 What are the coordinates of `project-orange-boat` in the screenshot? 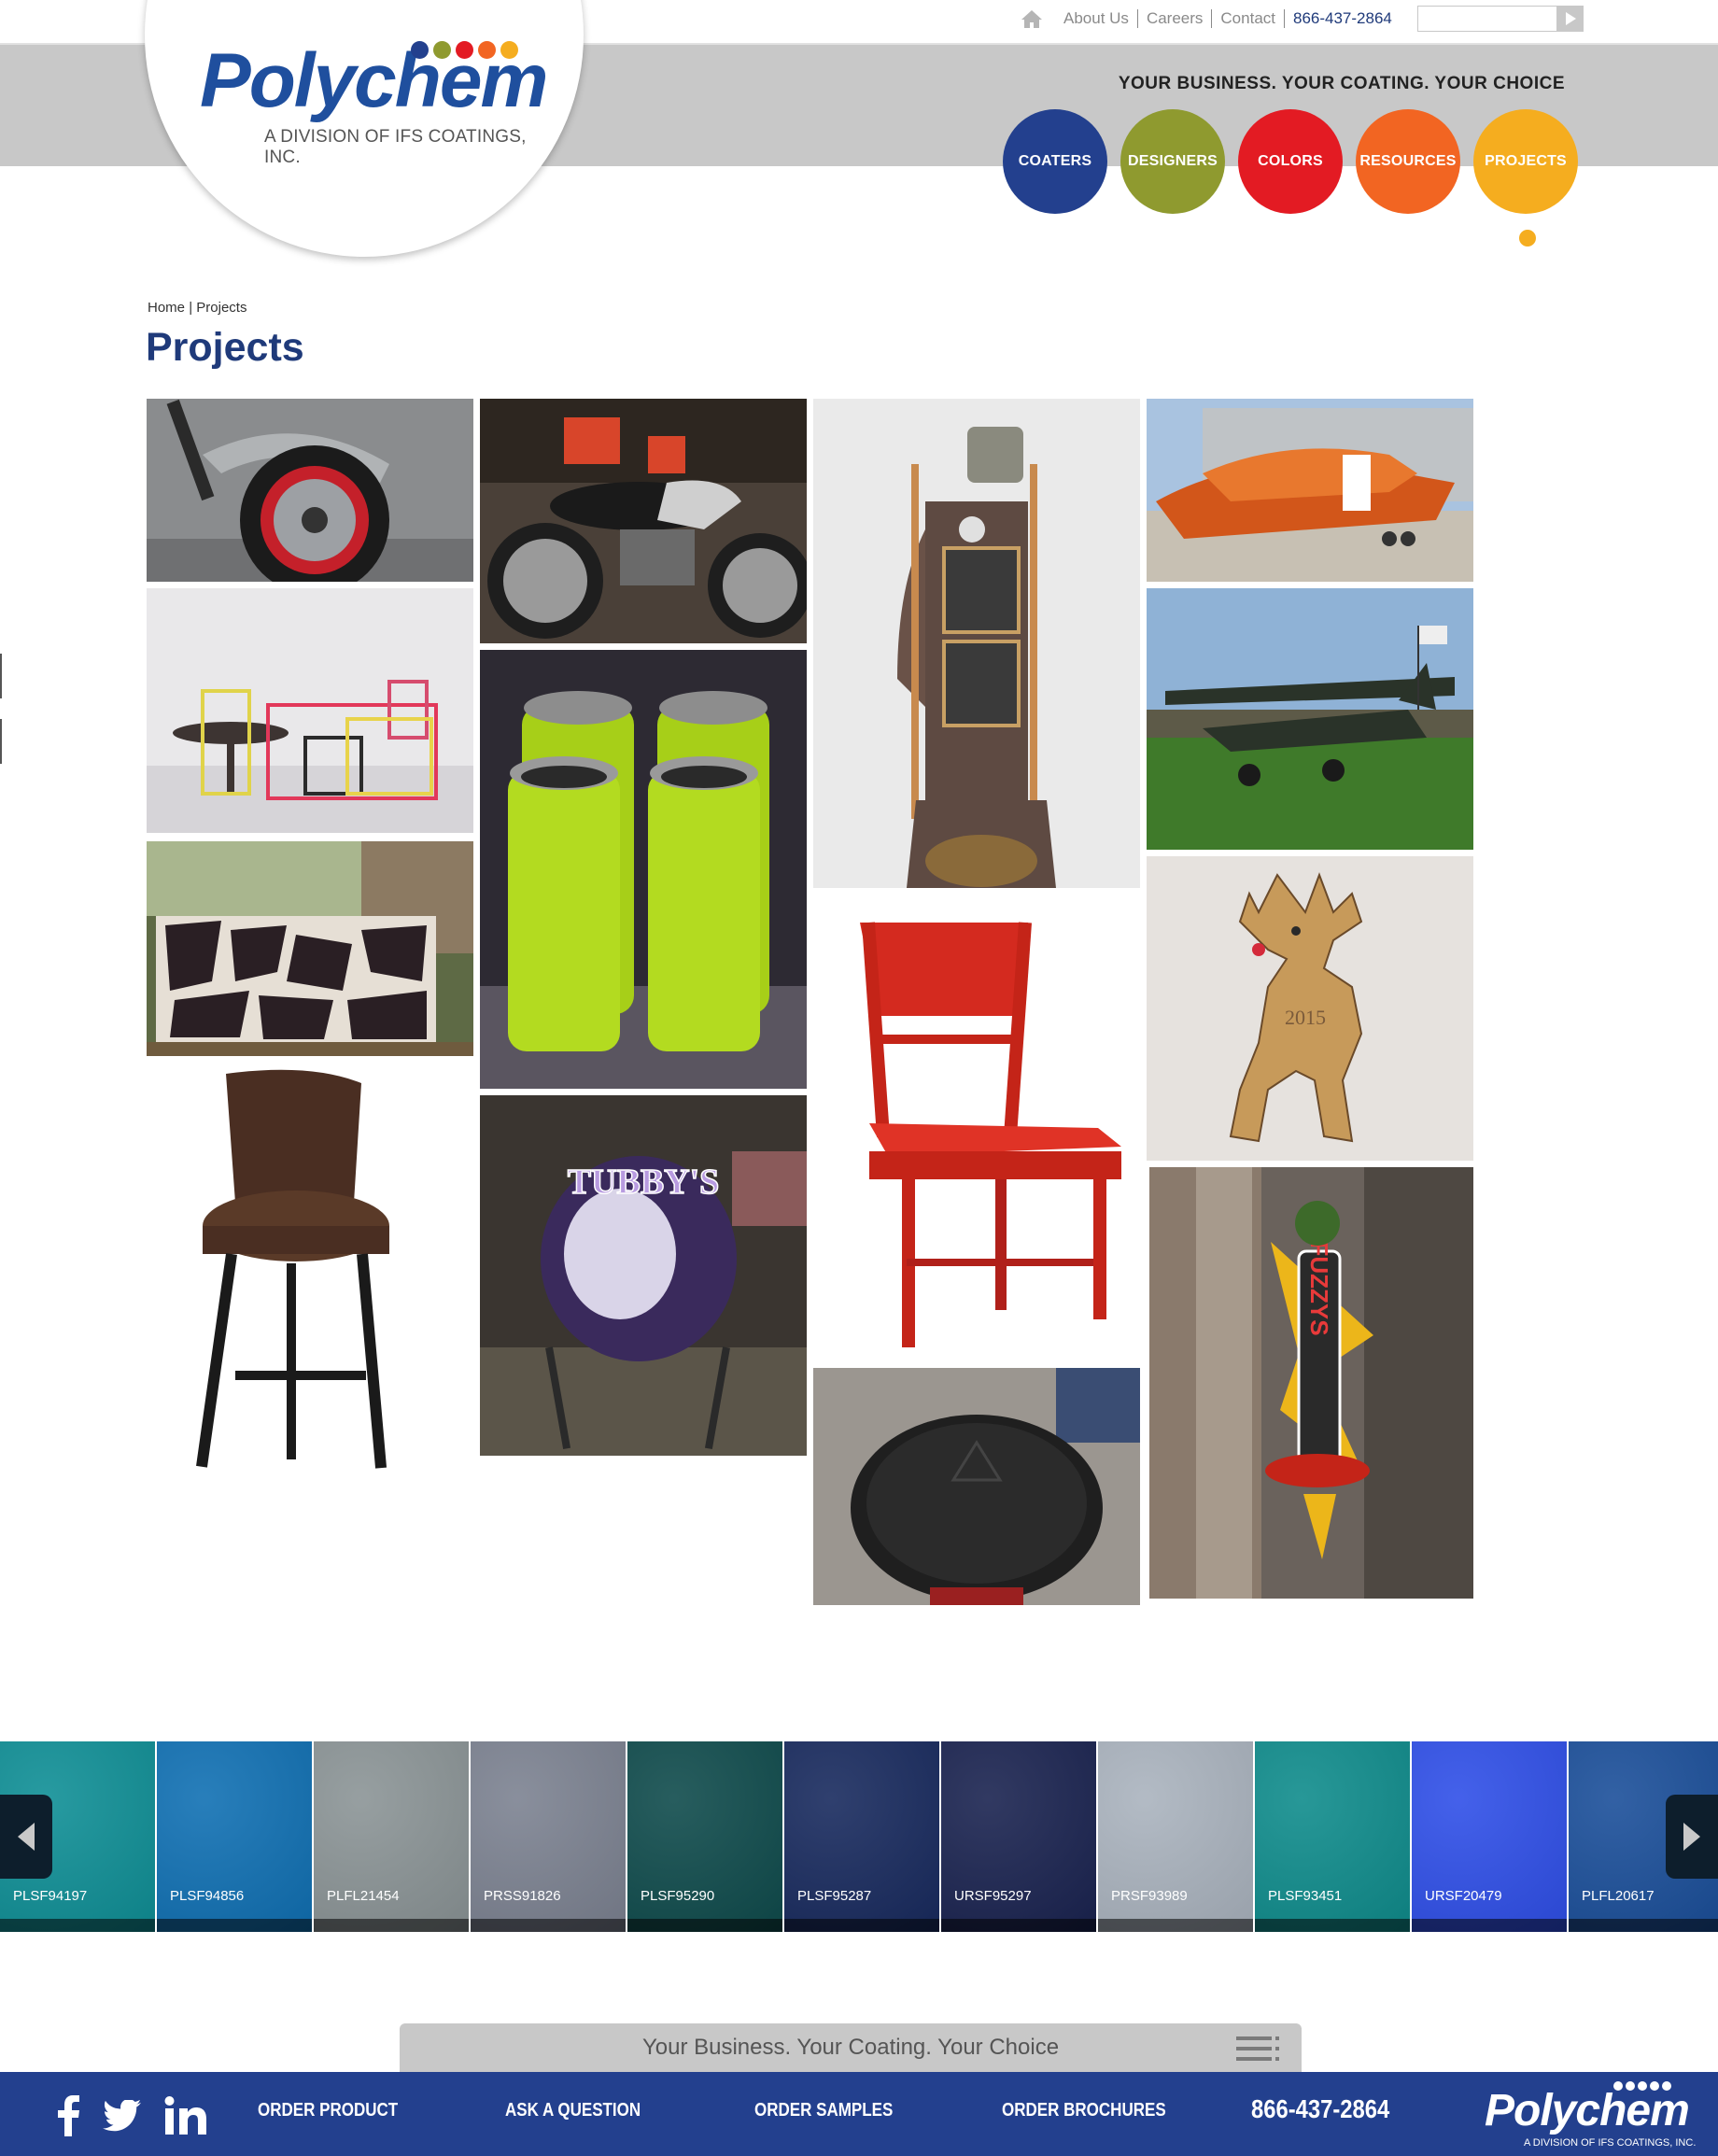 It's located at (1310, 490).